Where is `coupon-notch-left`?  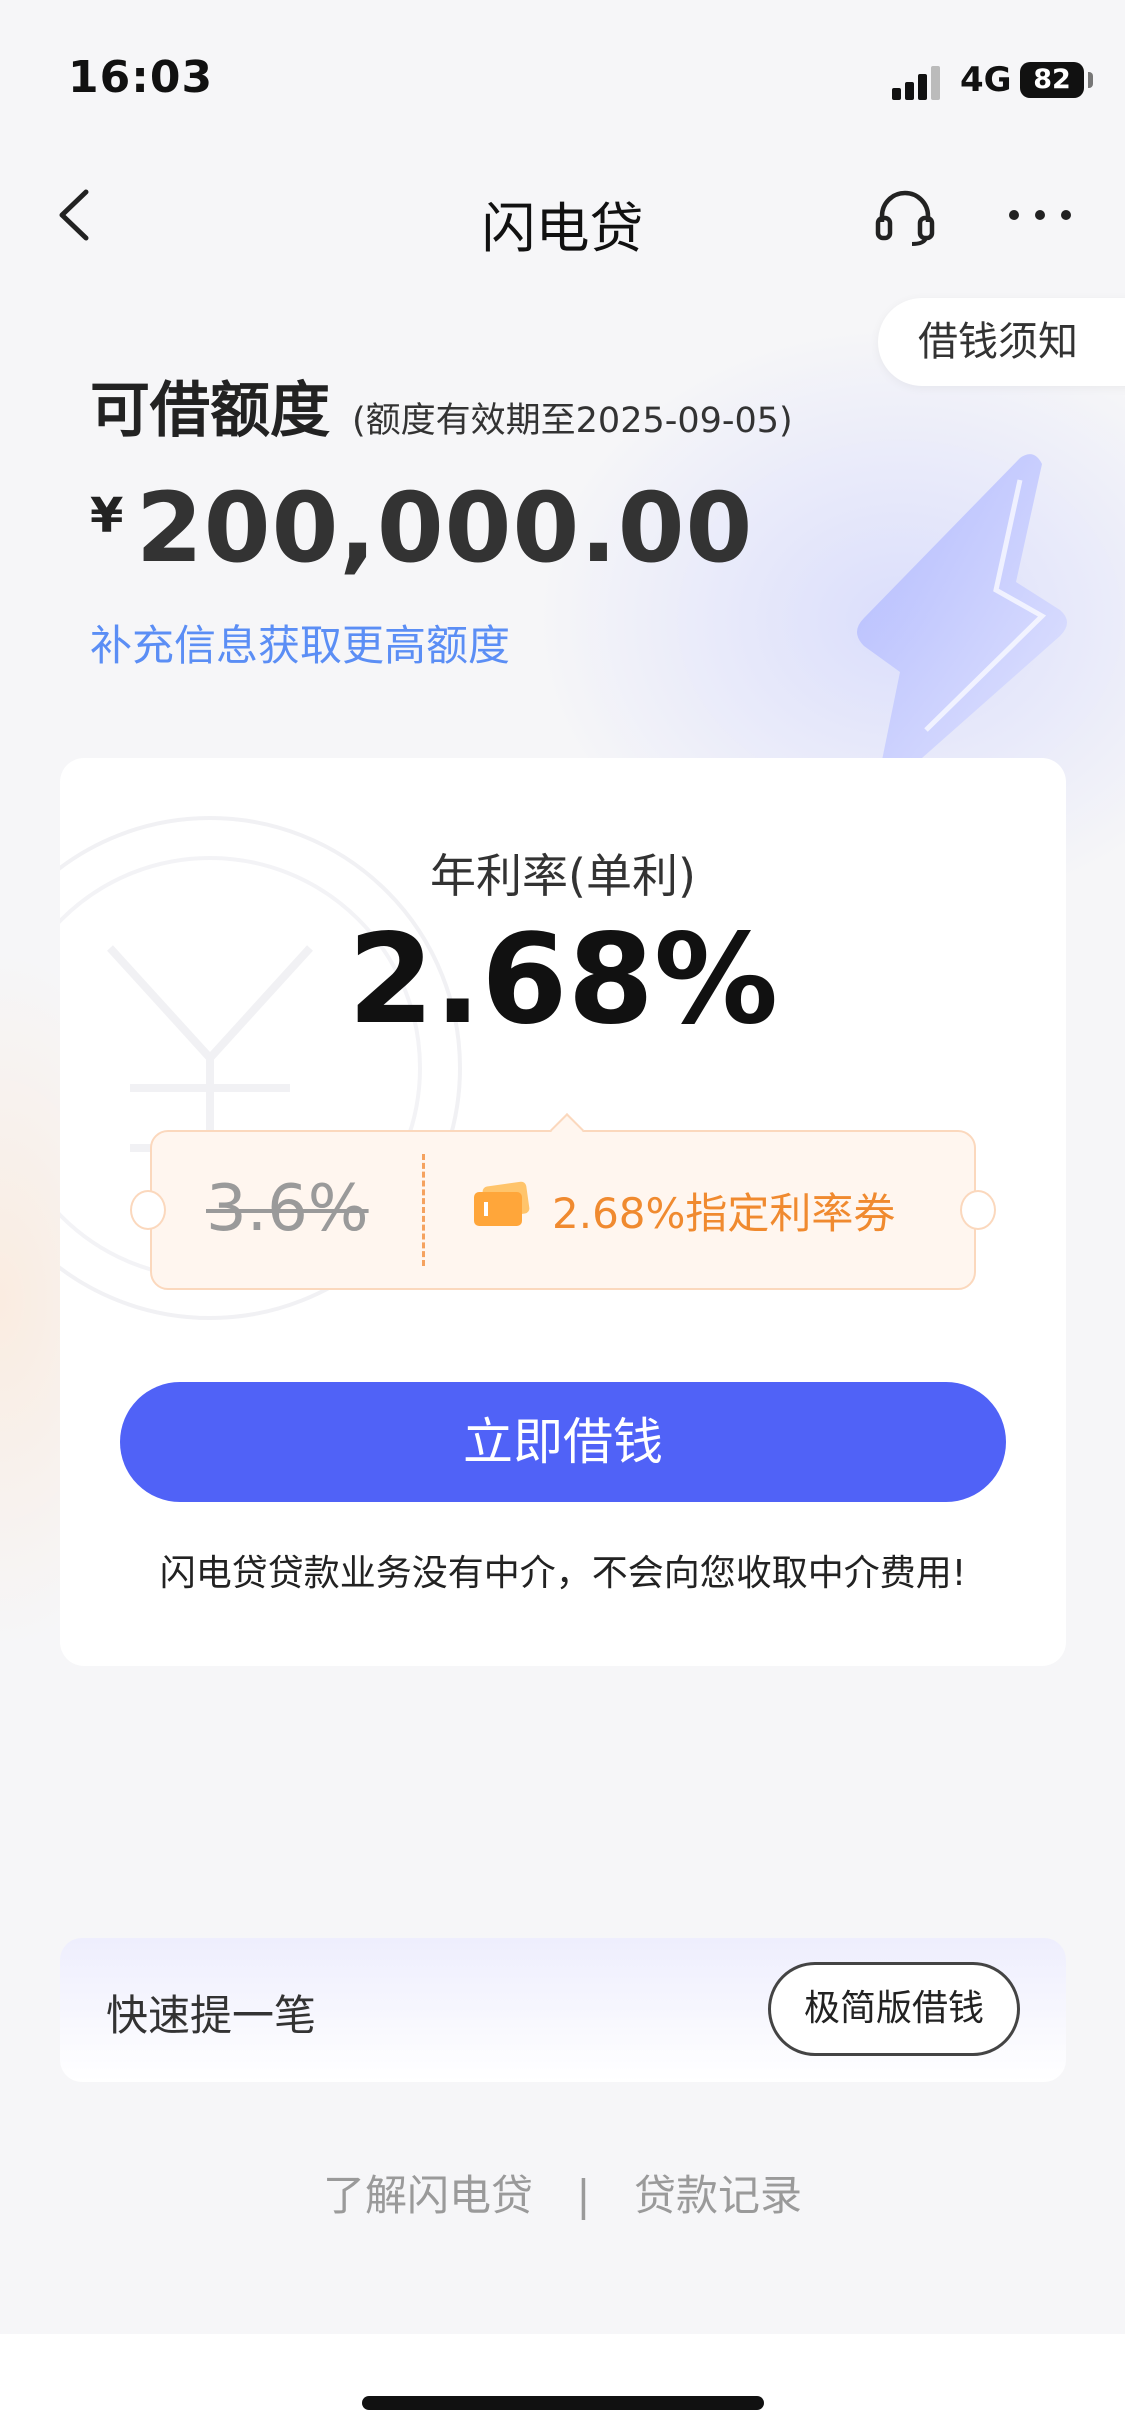 coupon-notch-left is located at coordinates (148, 1210).